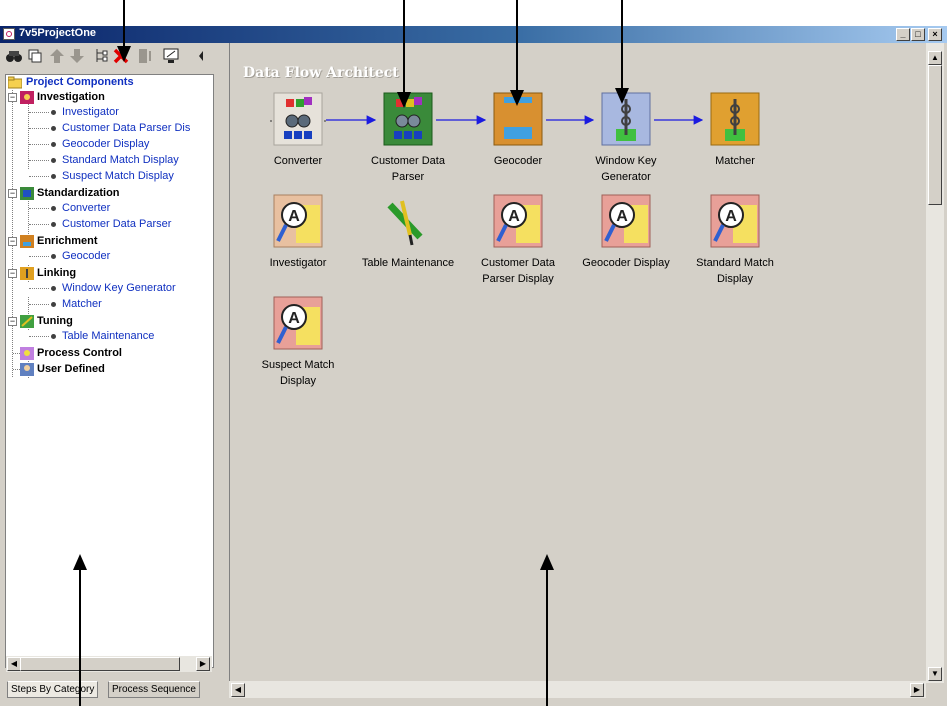  What do you see at coordinates (27, 97) in the screenshot?
I see `investigation-icon` at bounding box center [27, 97].